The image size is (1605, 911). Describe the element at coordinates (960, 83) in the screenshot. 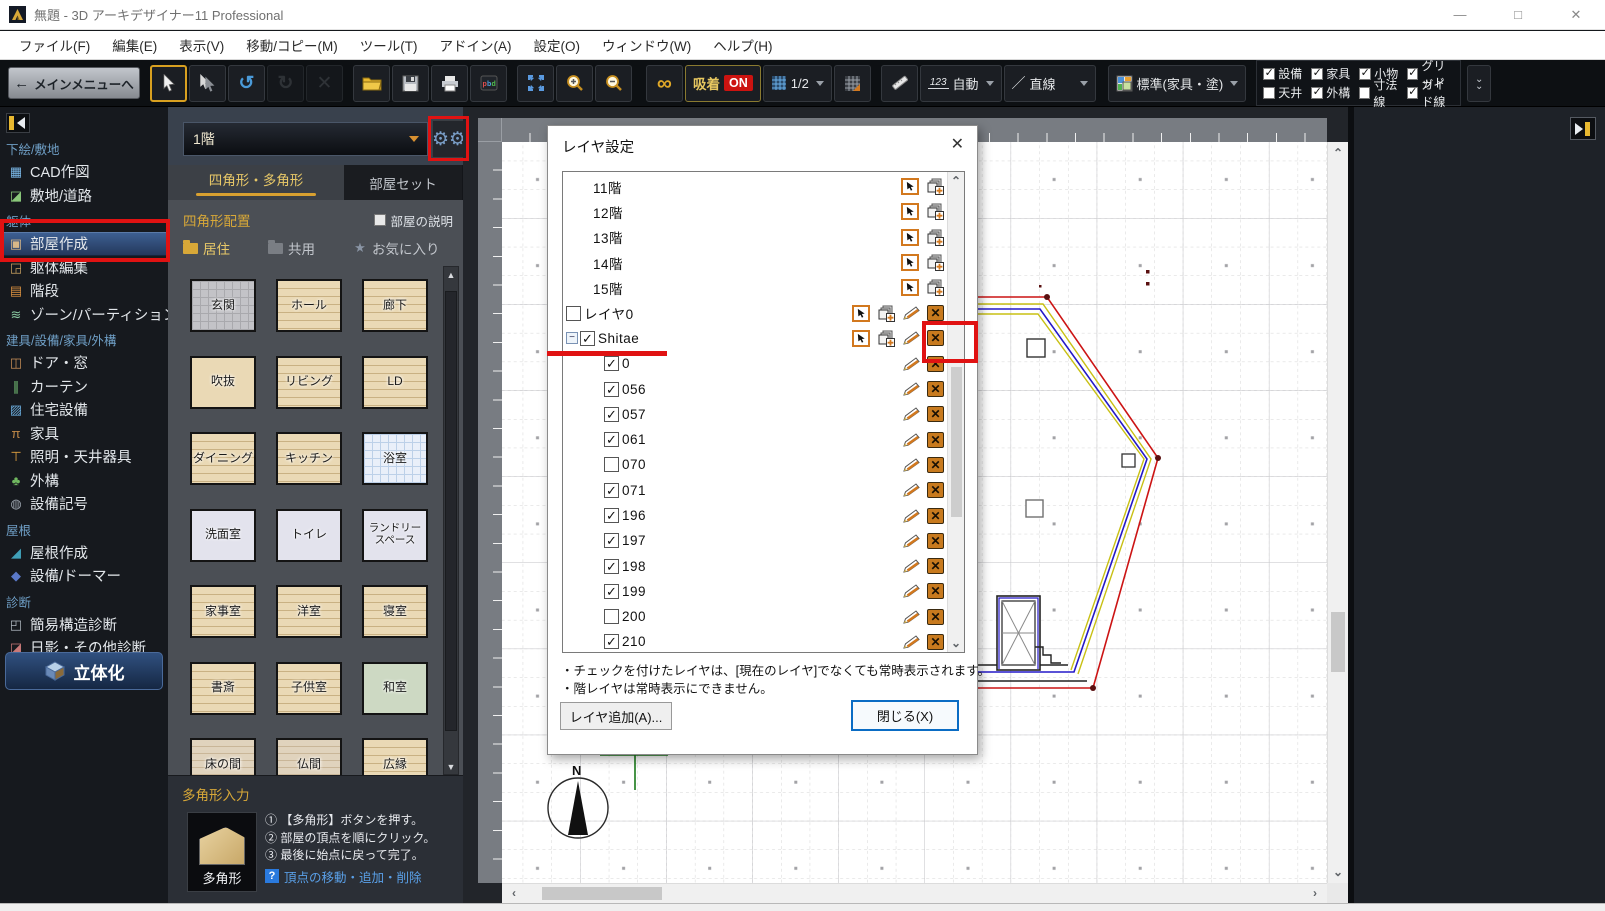

I see `dimension-auto-dropdown: 123 自動` at that location.